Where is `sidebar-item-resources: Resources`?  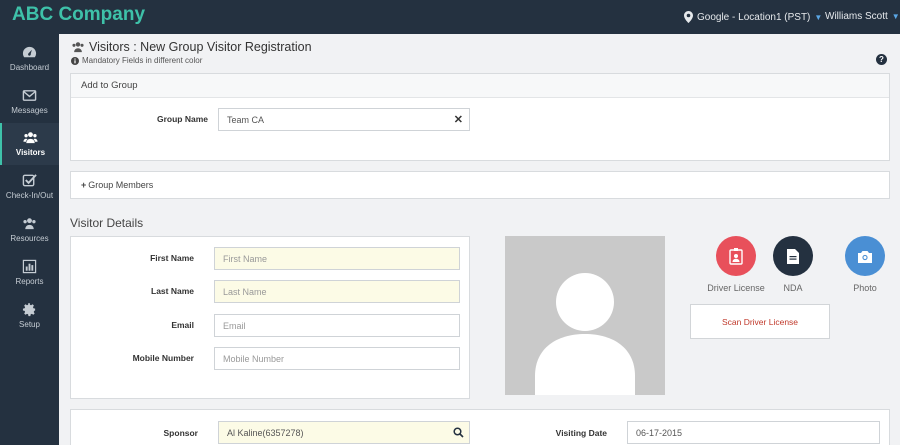 sidebar-item-resources: Resources is located at coordinates (29, 230).